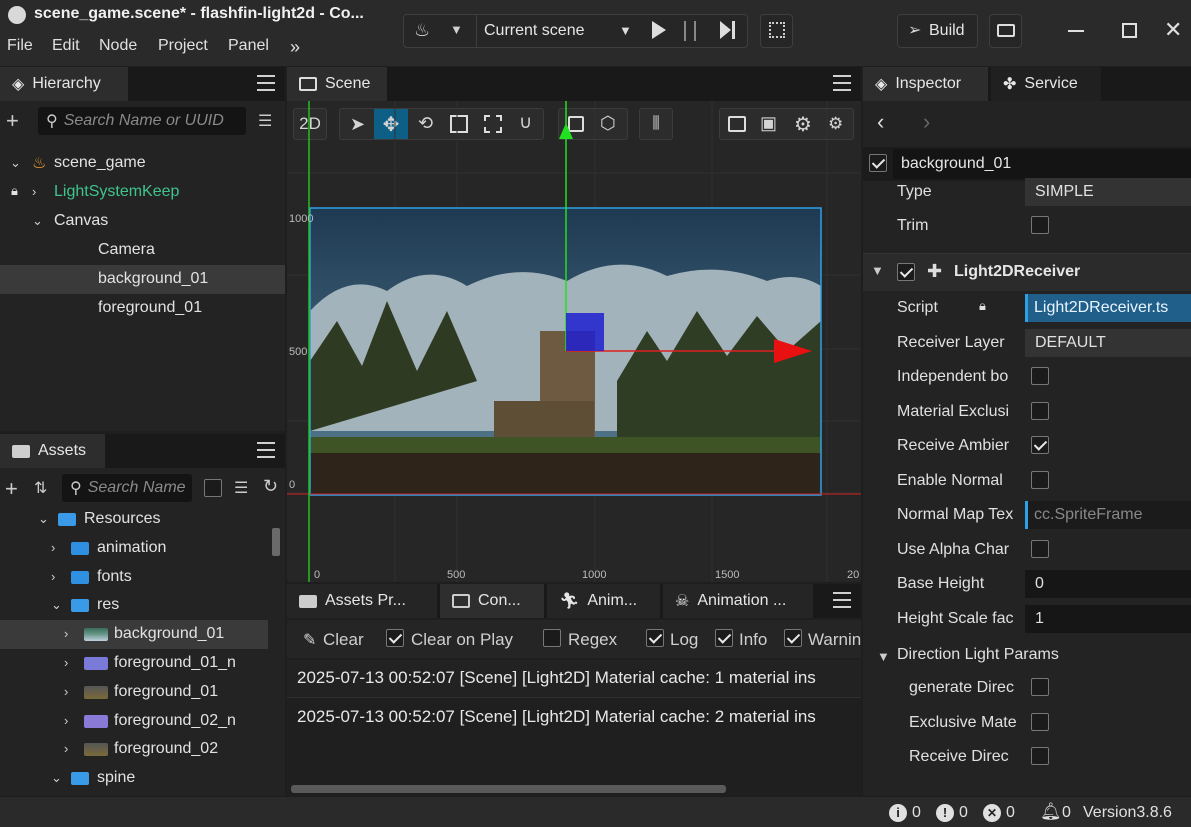 This screenshot has width=1191, height=827. What do you see at coordinates (1027, 656) in the screenshot?
I see `direction-light-group: ▼ Direction Light Params` at bounding box center [1027, 656].